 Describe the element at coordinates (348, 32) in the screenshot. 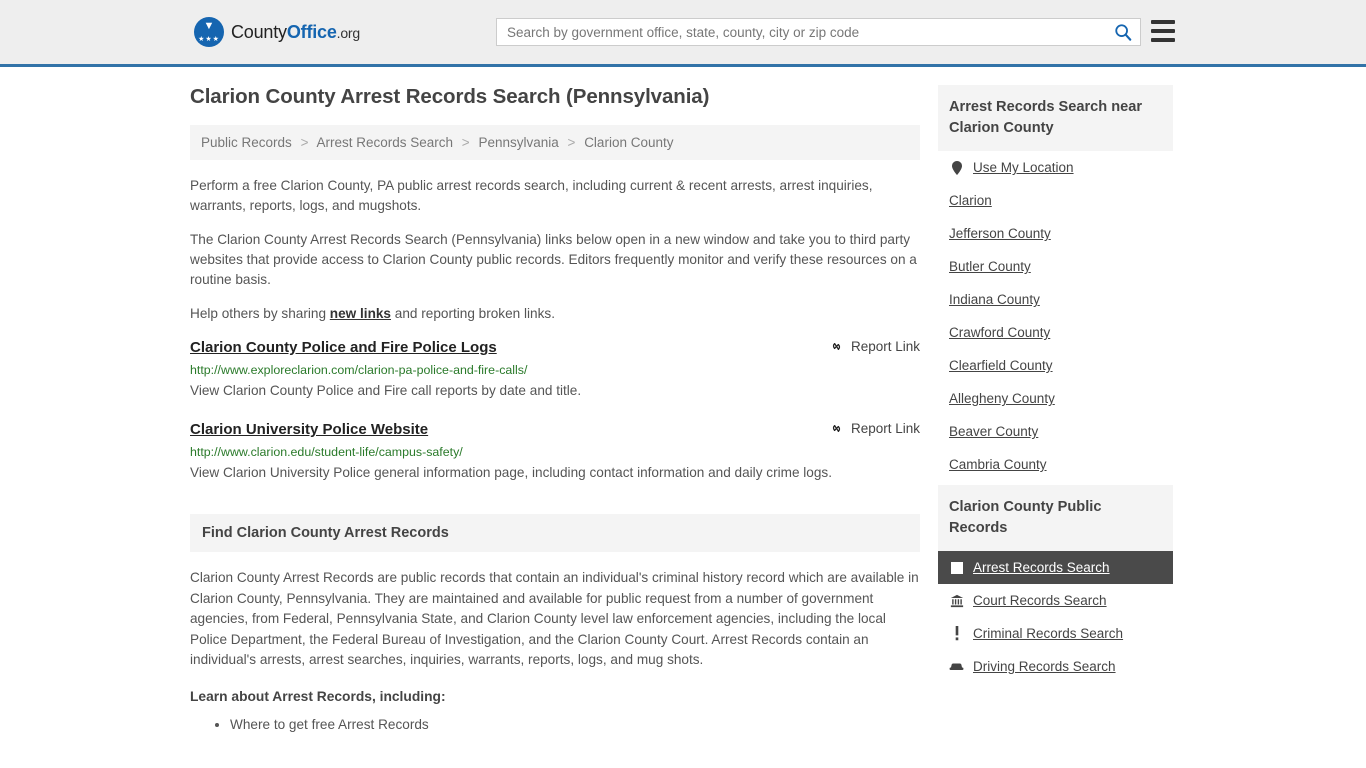

I see `brand-tld: .org` at that location.